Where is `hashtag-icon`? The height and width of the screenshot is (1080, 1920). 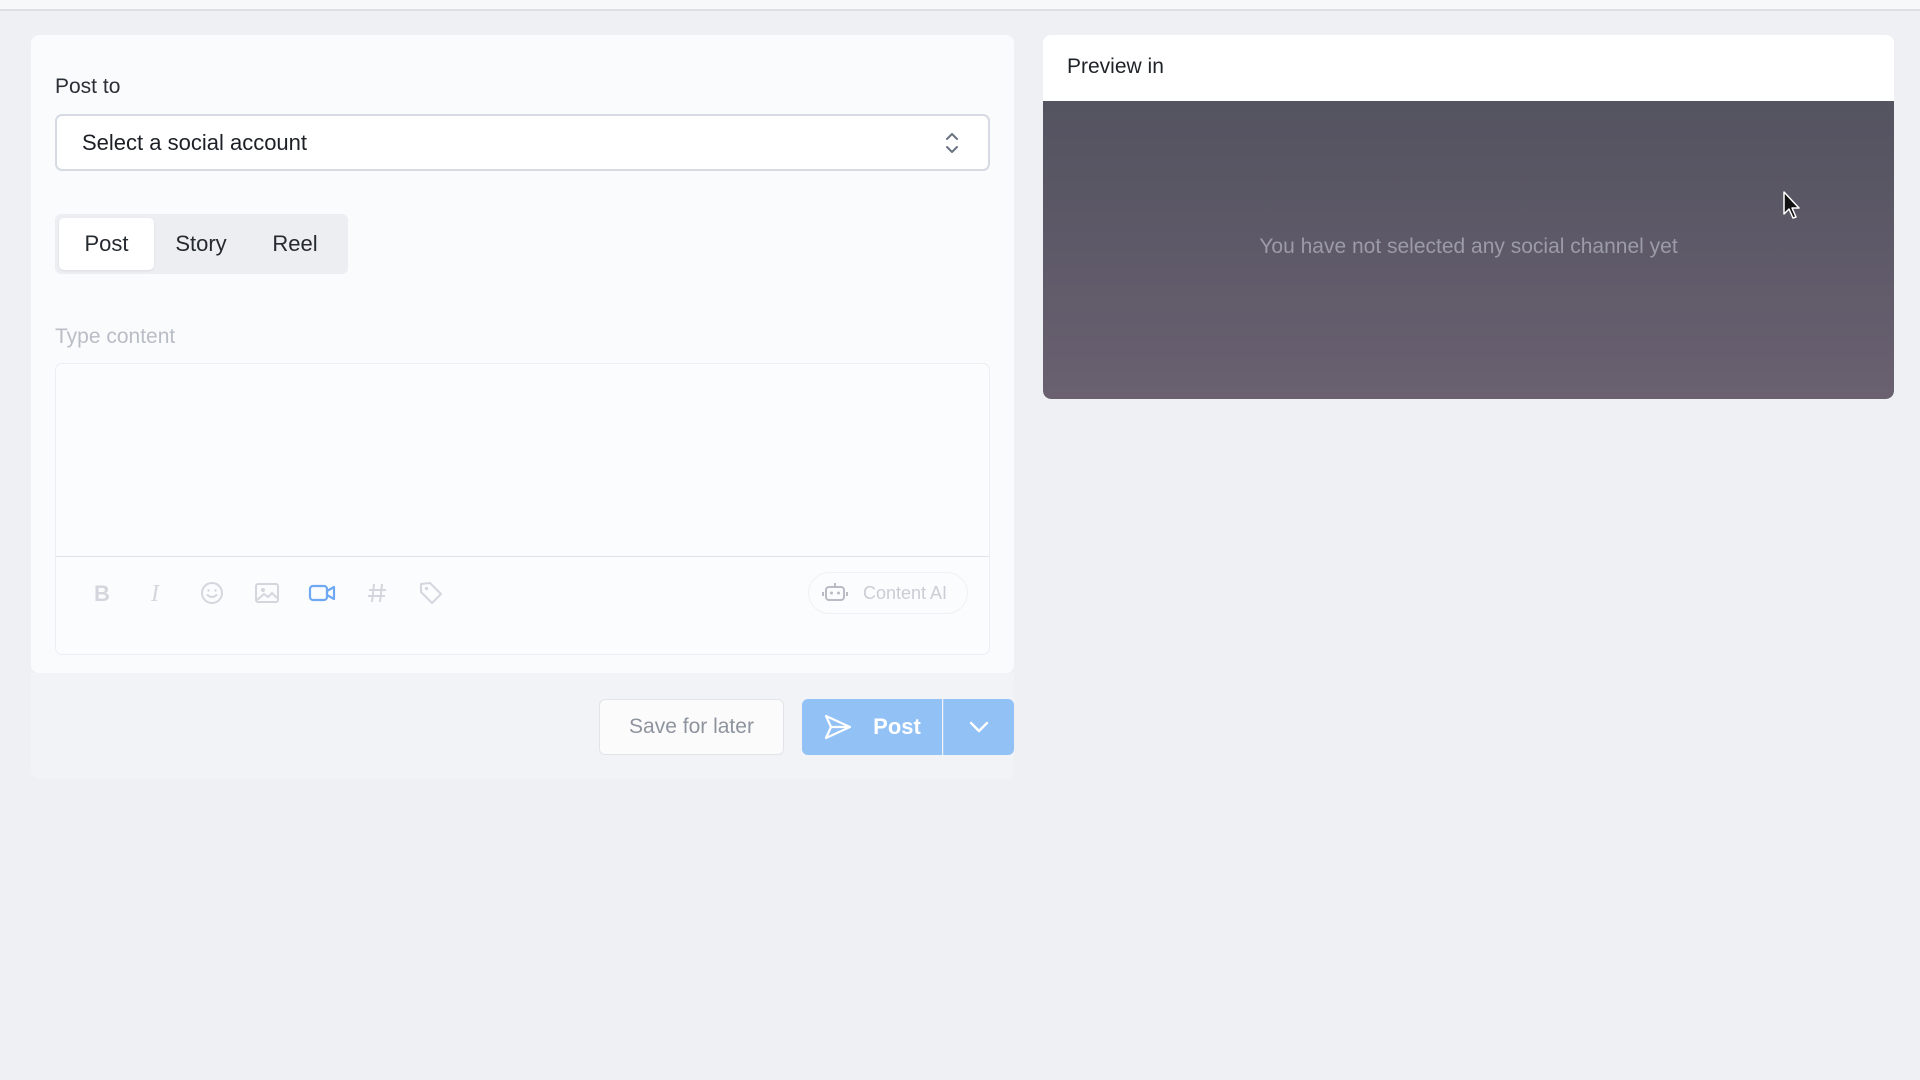 hashtag-icon is located at coordinates (377, 593).